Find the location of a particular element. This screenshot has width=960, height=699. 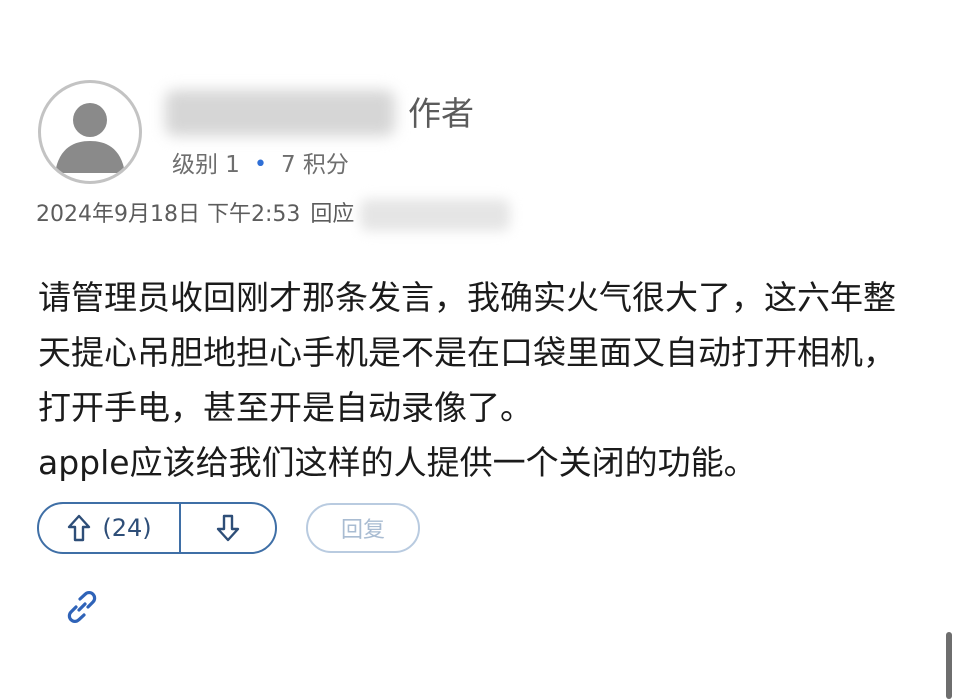

arrow-down-icon is located at coordinates (228, 528).